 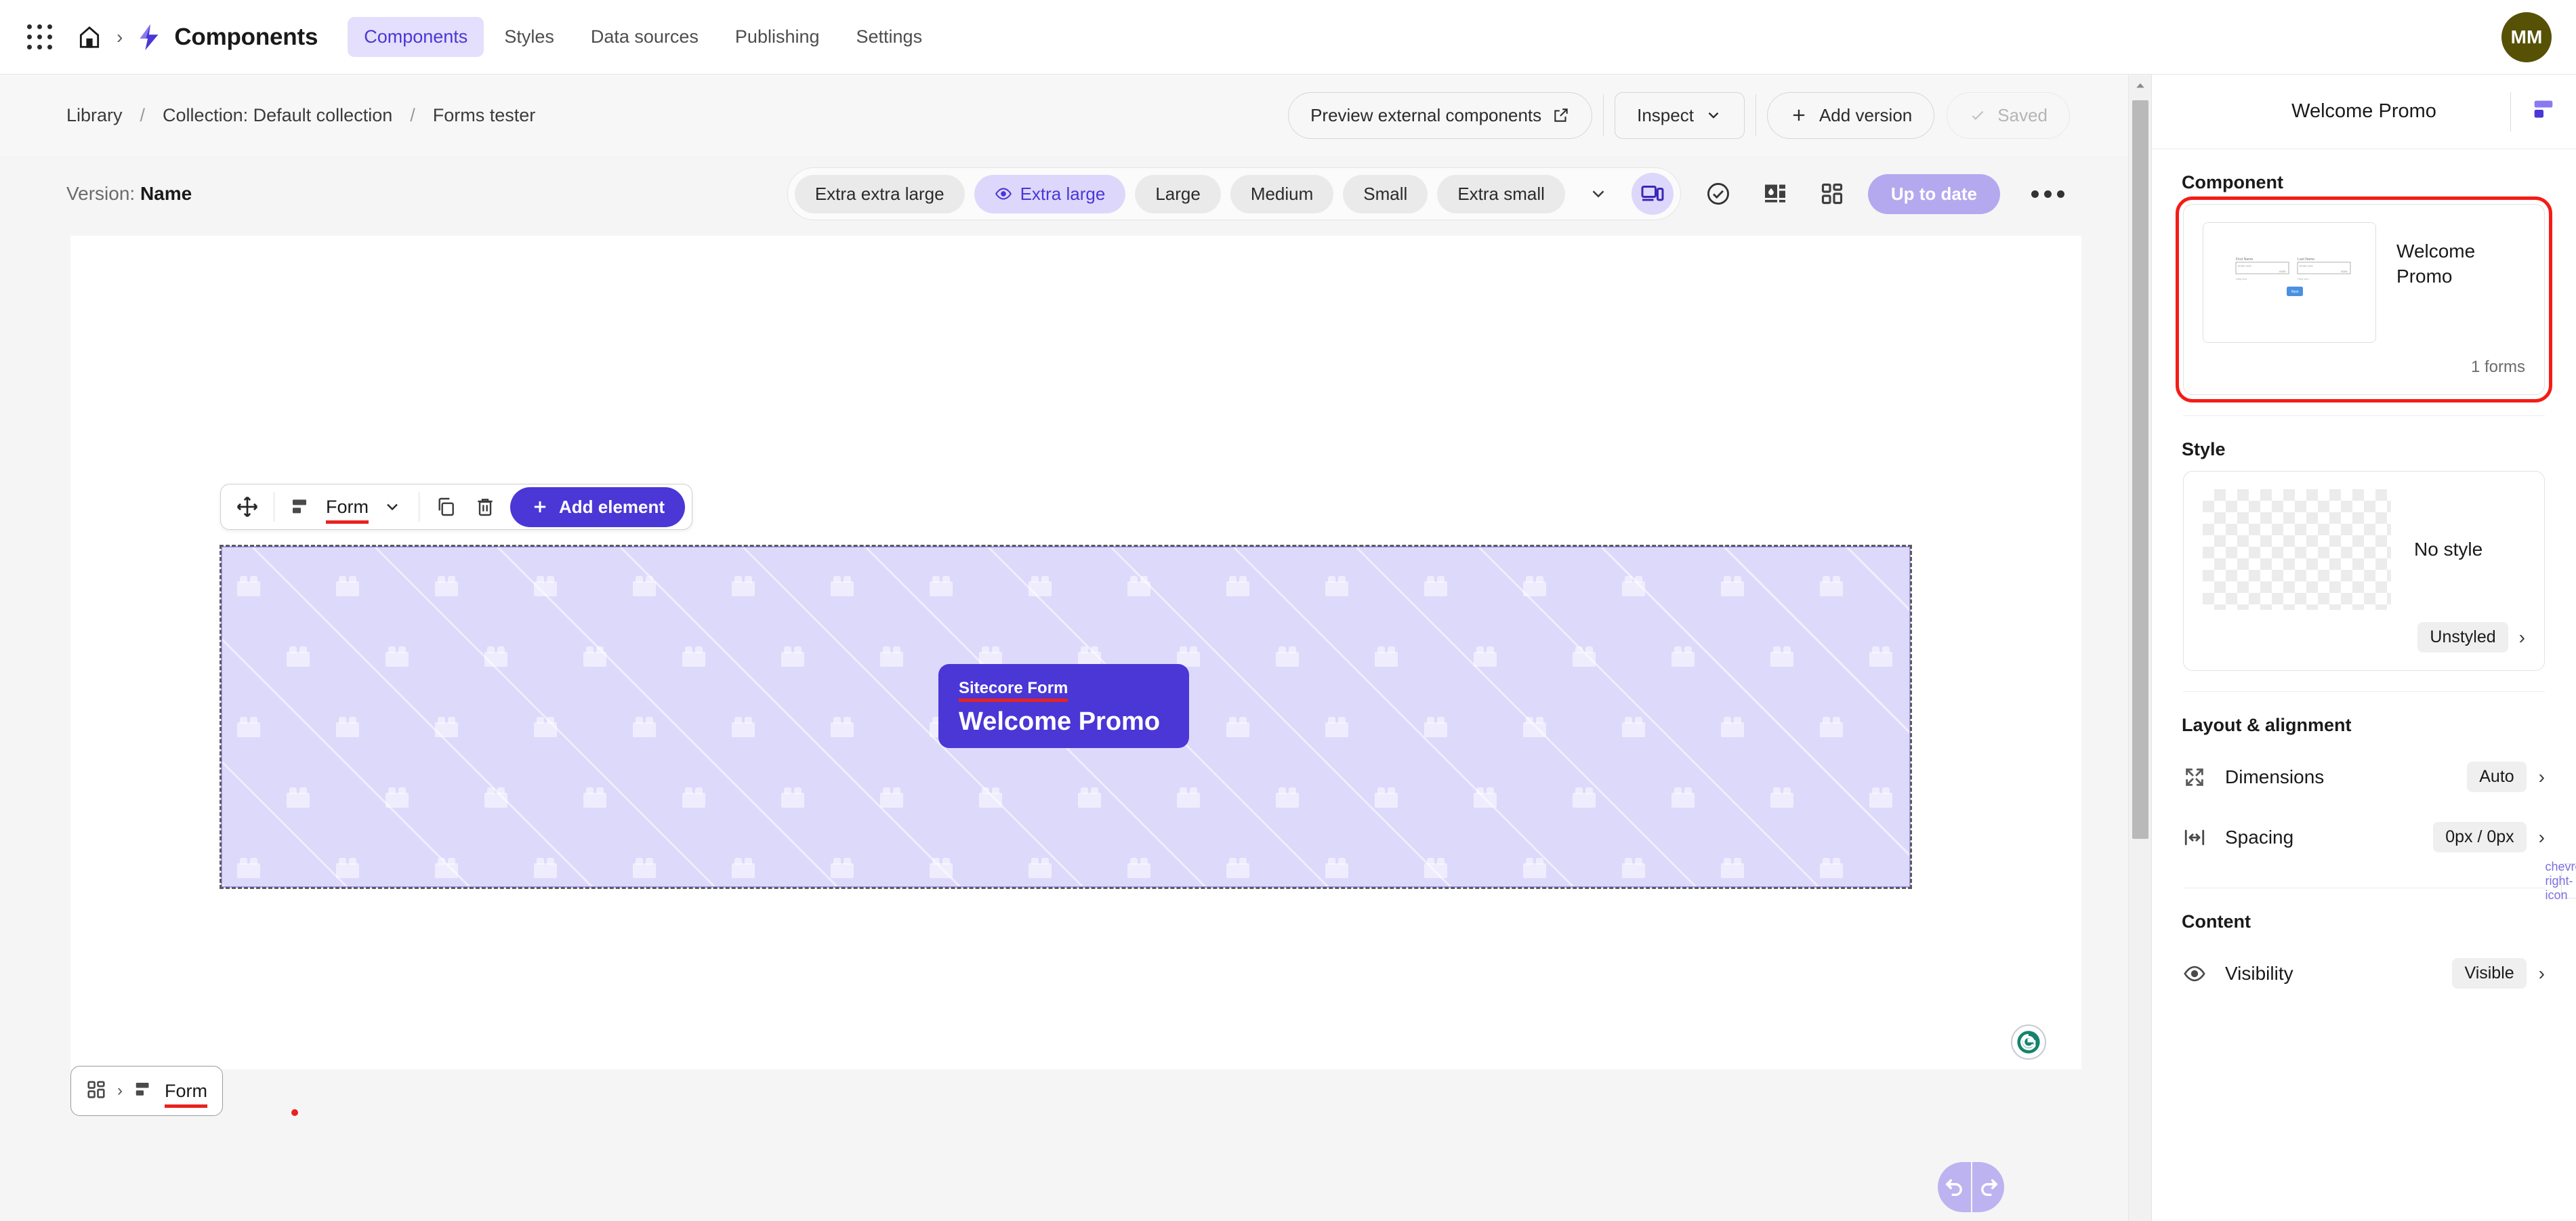 What do you see at coordinates (347, 511) in the screenshot?
I see `element-type-label: Form` at bounding box center [347, 511].